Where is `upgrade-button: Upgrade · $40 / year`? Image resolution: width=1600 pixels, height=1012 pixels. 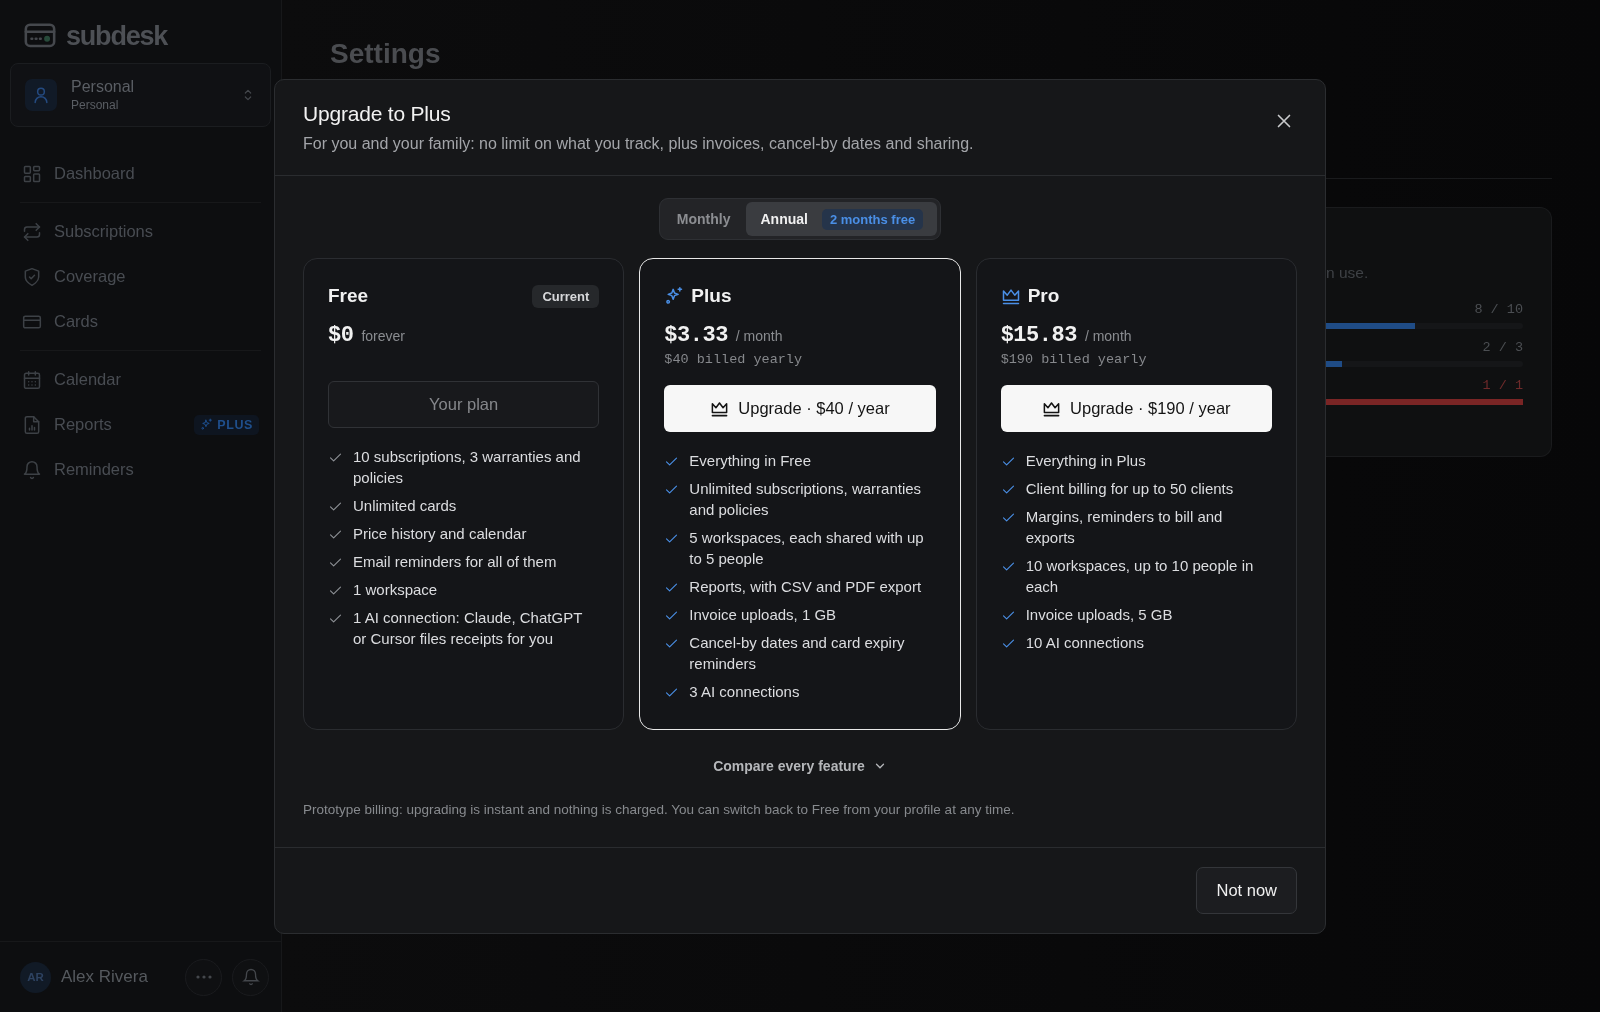 upgrade-button: Upgrade · $40 / year is located at coordinates (800, 408).